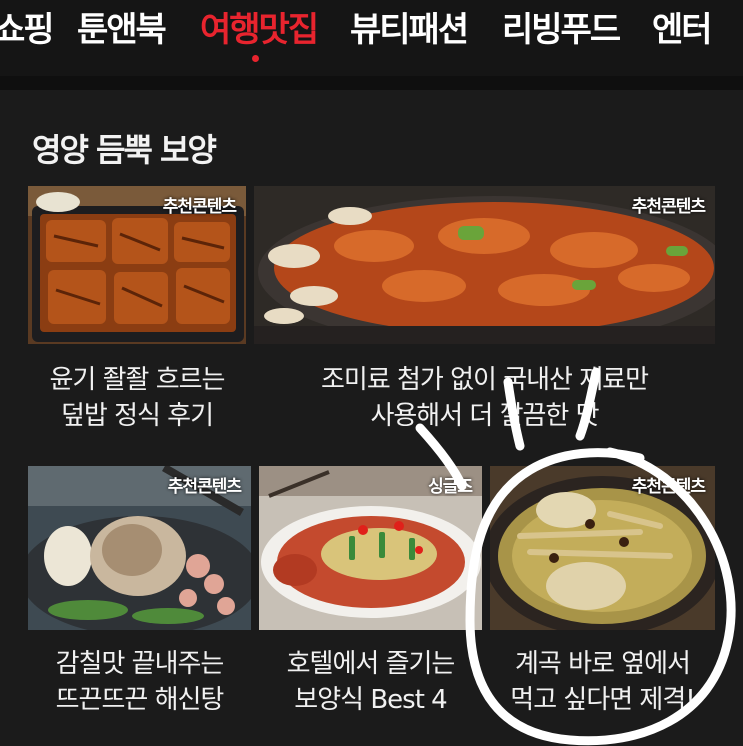 This screenshot has width=743, height=746. What do you see at coordinates (140, 664) in the screenshot?
I see `card-caption-line-1: 감칠맛 끝내주는` at bounding box center [140, 664].